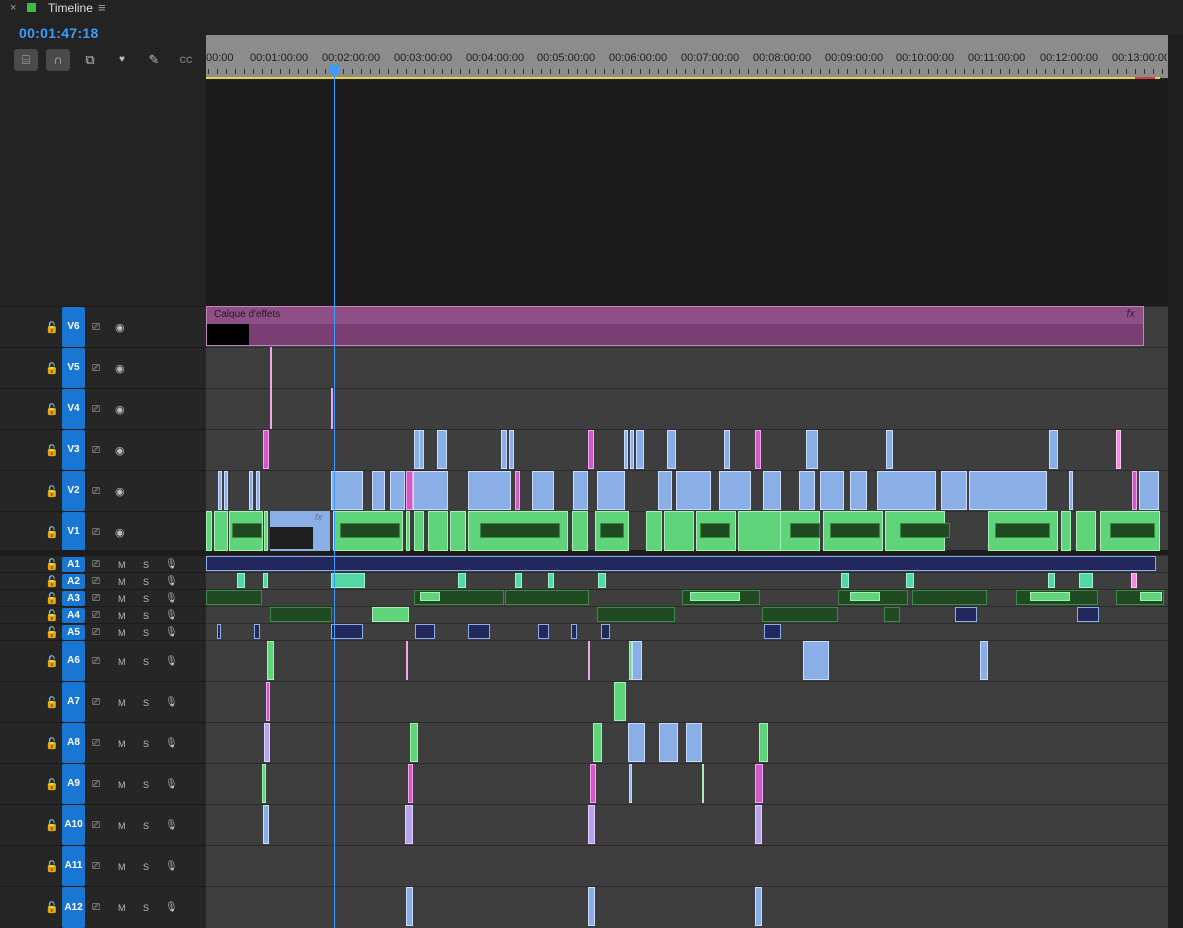  What do you see at coordinates (73, 327) in the screenshot?
I see `track-target-v6: V6` at bounding box center [73, 327].